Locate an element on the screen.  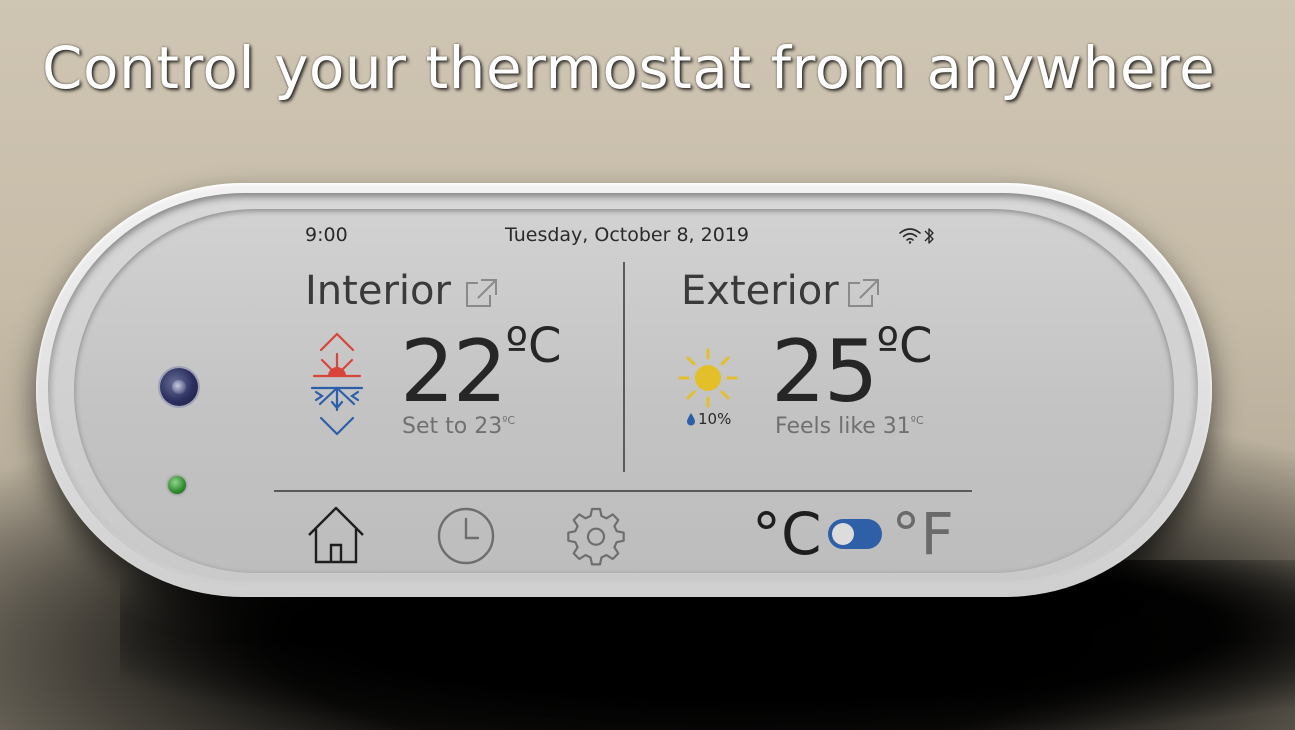
exterior-feels-like: Feels like 31ºC is located at coordinates (849, 426).